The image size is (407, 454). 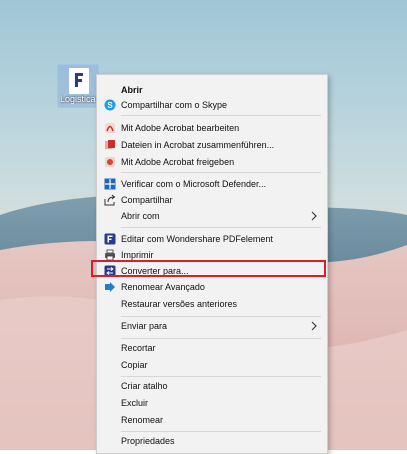 What do you see at coordinates (174, 105) in the screenshot?
I see `menu-item-label: Compartilhar com o Skype` at bounding box center [174, 105].